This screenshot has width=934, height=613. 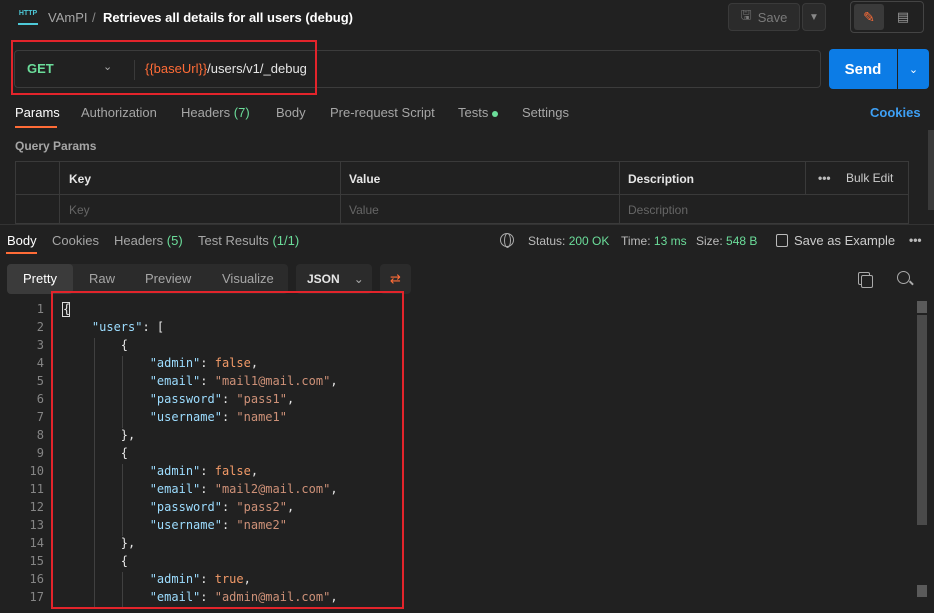 What do you see at coordinates (365, 179) in the screenshot?
I see `column-header-value: Value` at bounding box center [365, 179].